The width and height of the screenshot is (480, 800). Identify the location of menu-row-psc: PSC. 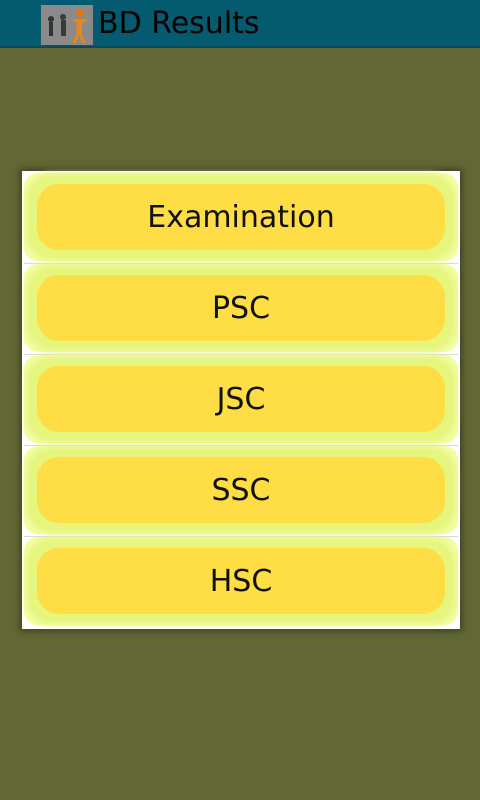
(241, 308).